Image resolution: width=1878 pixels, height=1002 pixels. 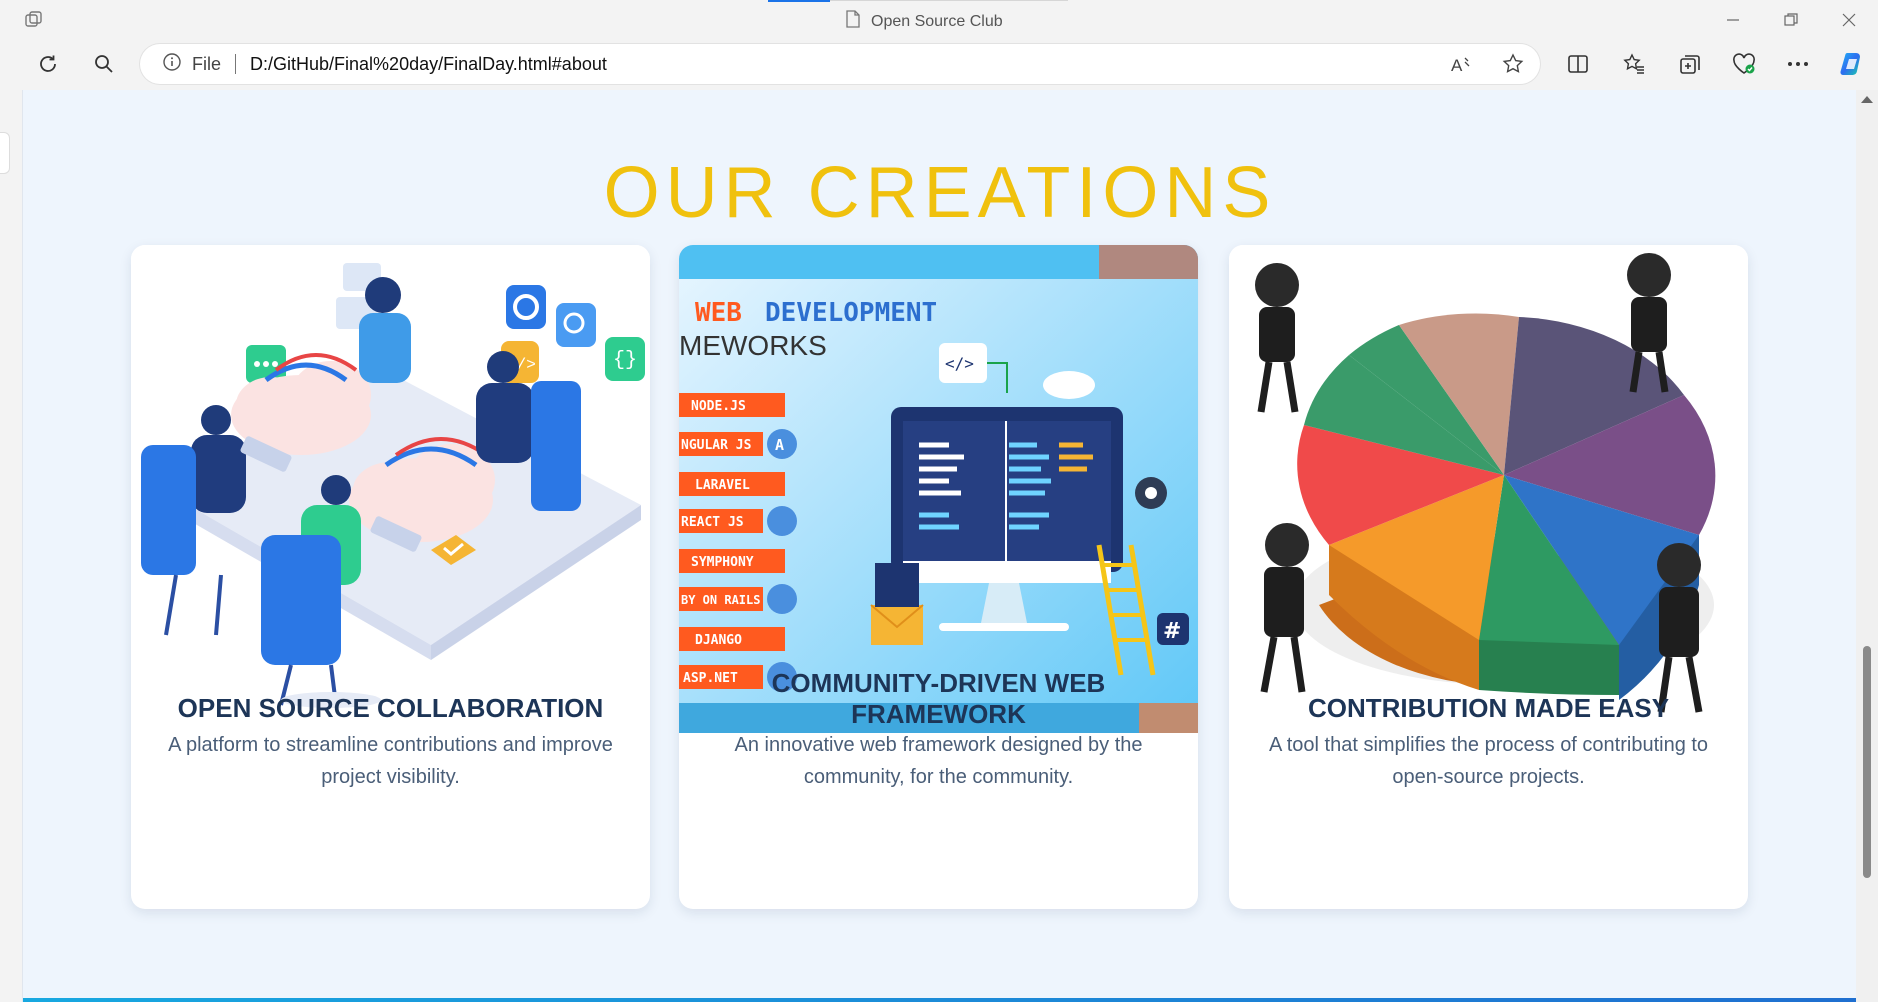 What do you see at coordinates (712, 522) in the screenshot?
I see `framework-label: REACT JS` at bounding box center [712, 522].